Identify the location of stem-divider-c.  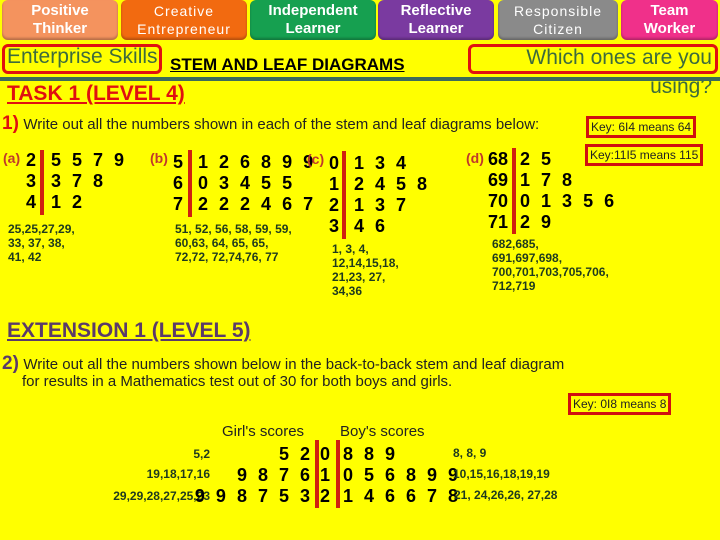
(344, 195).